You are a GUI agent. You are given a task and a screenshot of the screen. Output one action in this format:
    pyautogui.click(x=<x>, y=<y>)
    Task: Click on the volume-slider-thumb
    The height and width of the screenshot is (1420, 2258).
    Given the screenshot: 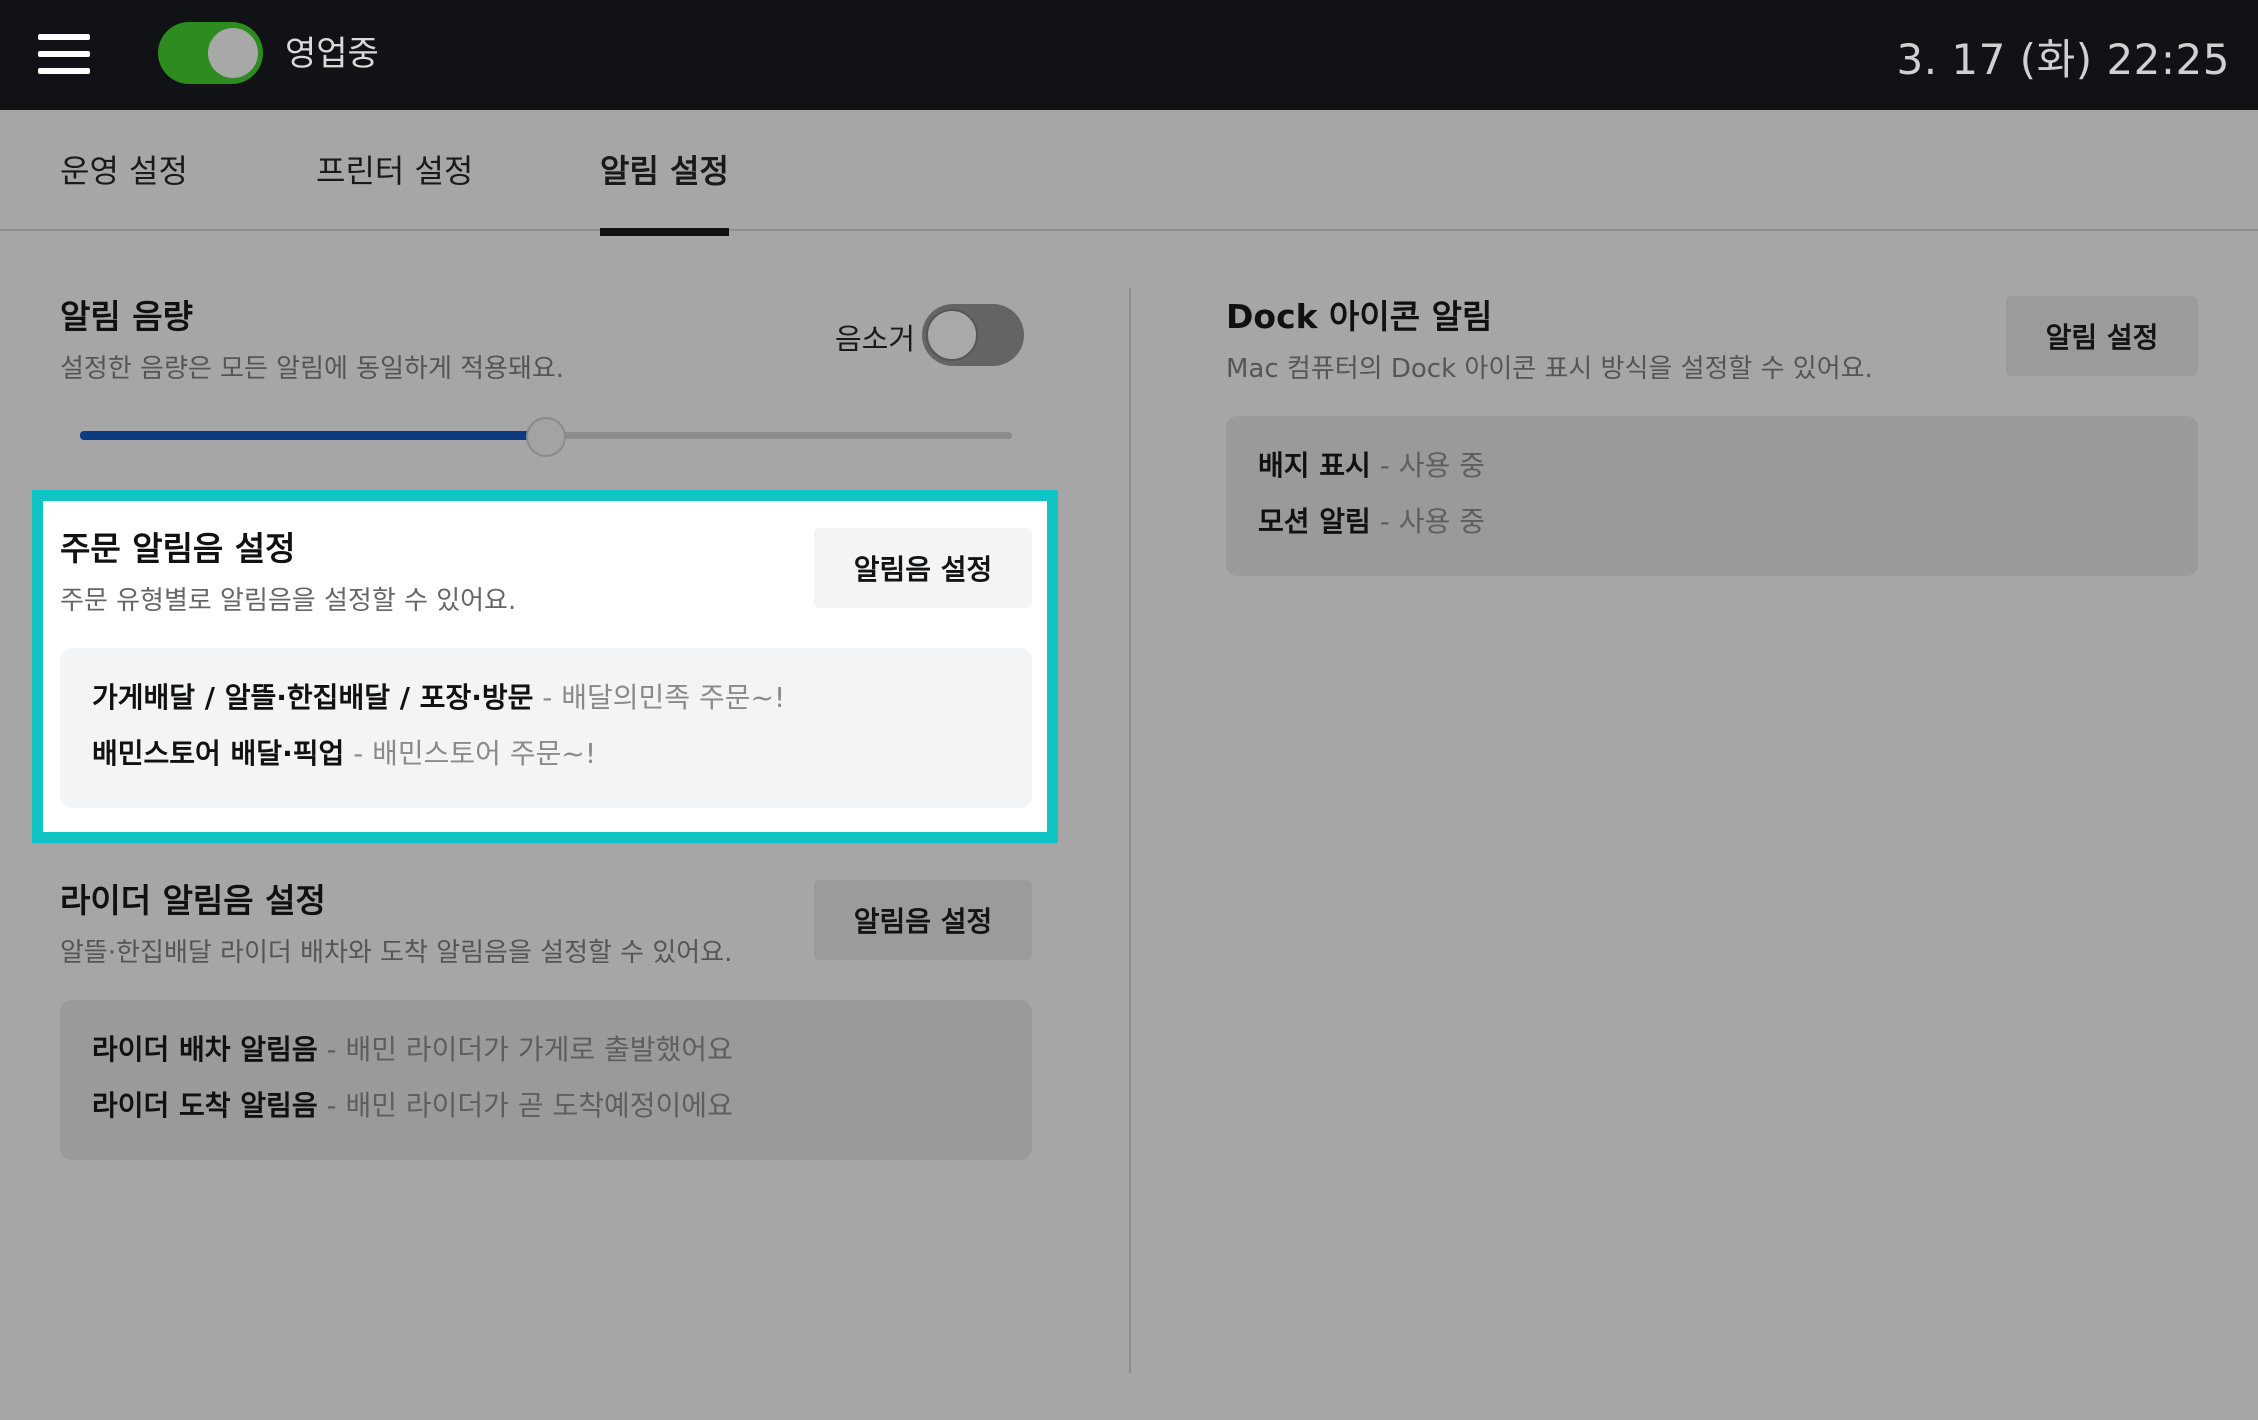 What is the action you would take?
    pyautogui.click(x=546, y=437)
    